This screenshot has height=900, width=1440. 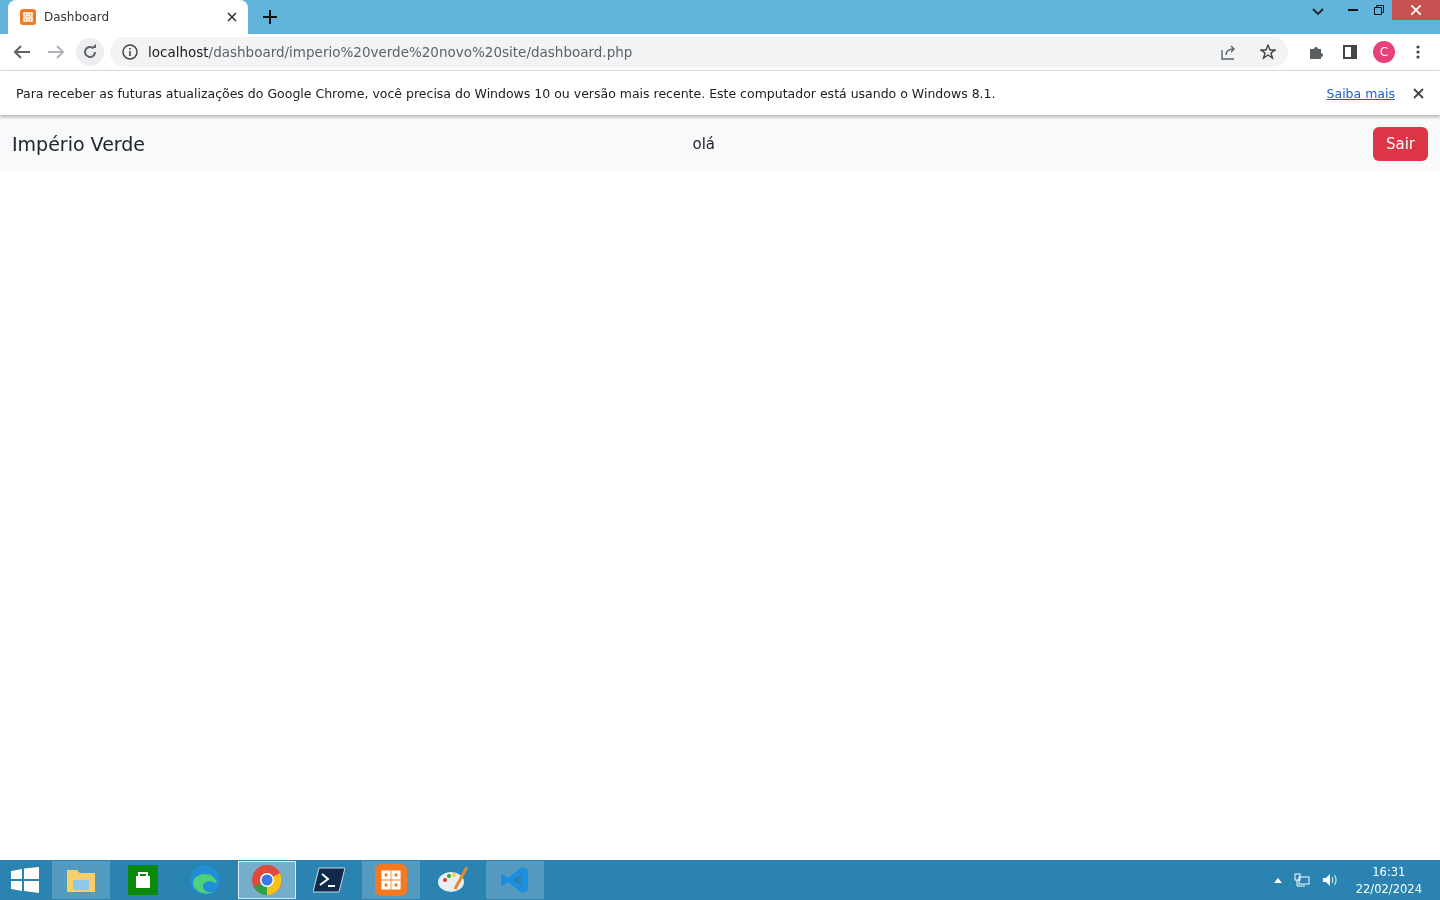 What do you see at coordinates (1400, 144) in the screenshot?
I see `logout-button: Sair` at bounding box center [1400, 144].